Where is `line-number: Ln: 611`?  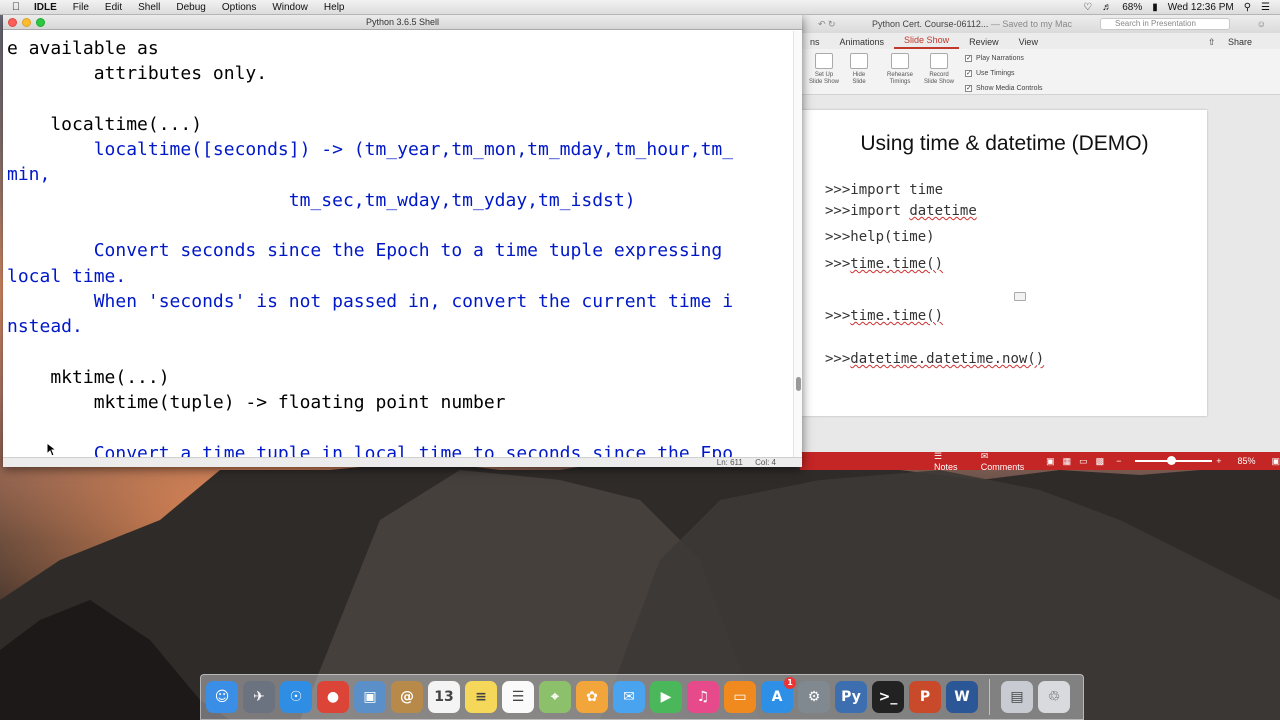
line-number: Ln: 611 is located at coordinates (729, 462).